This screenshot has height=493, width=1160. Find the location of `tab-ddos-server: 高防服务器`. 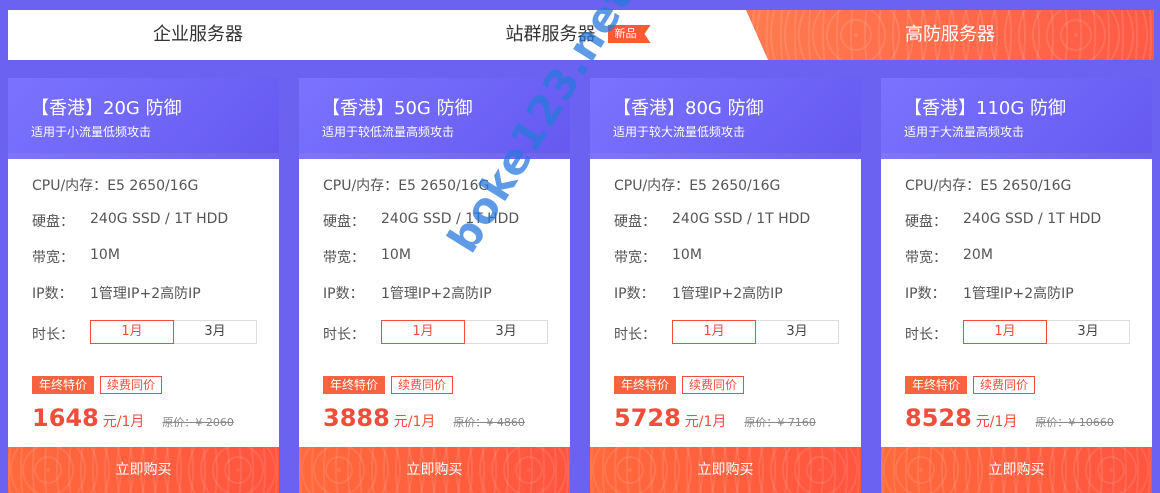

tab-ddos-server: 高防服务器 is located at coordinates (950, 35).